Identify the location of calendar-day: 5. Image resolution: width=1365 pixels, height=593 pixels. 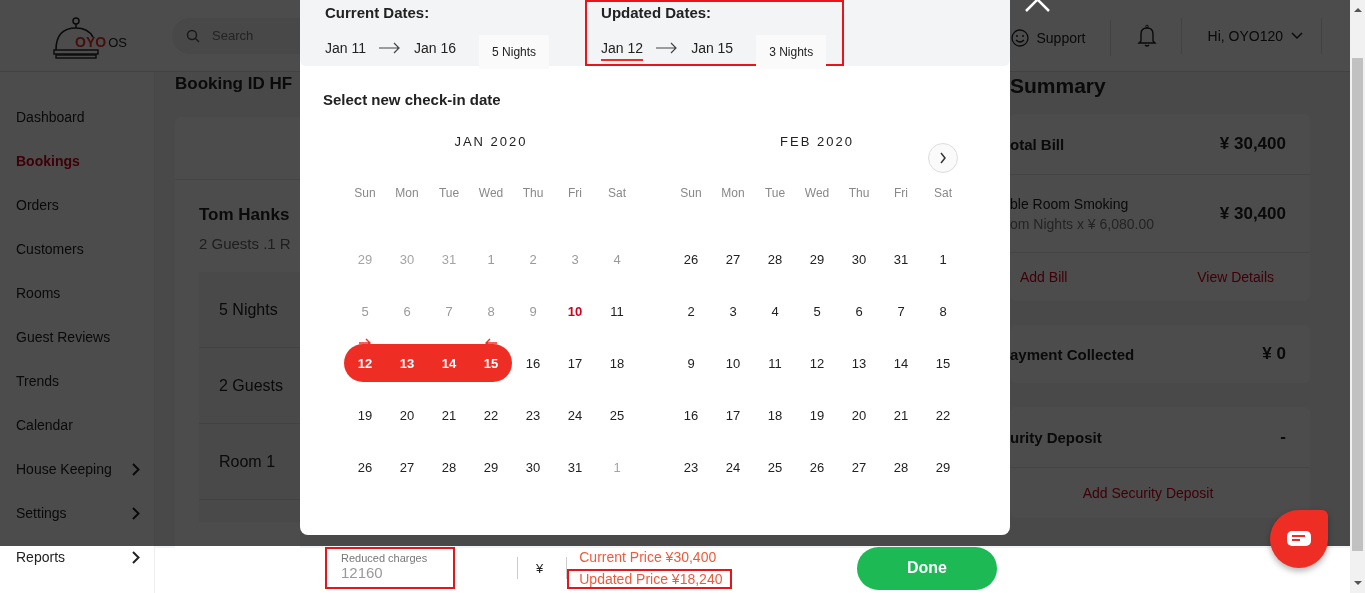
(817, 311).